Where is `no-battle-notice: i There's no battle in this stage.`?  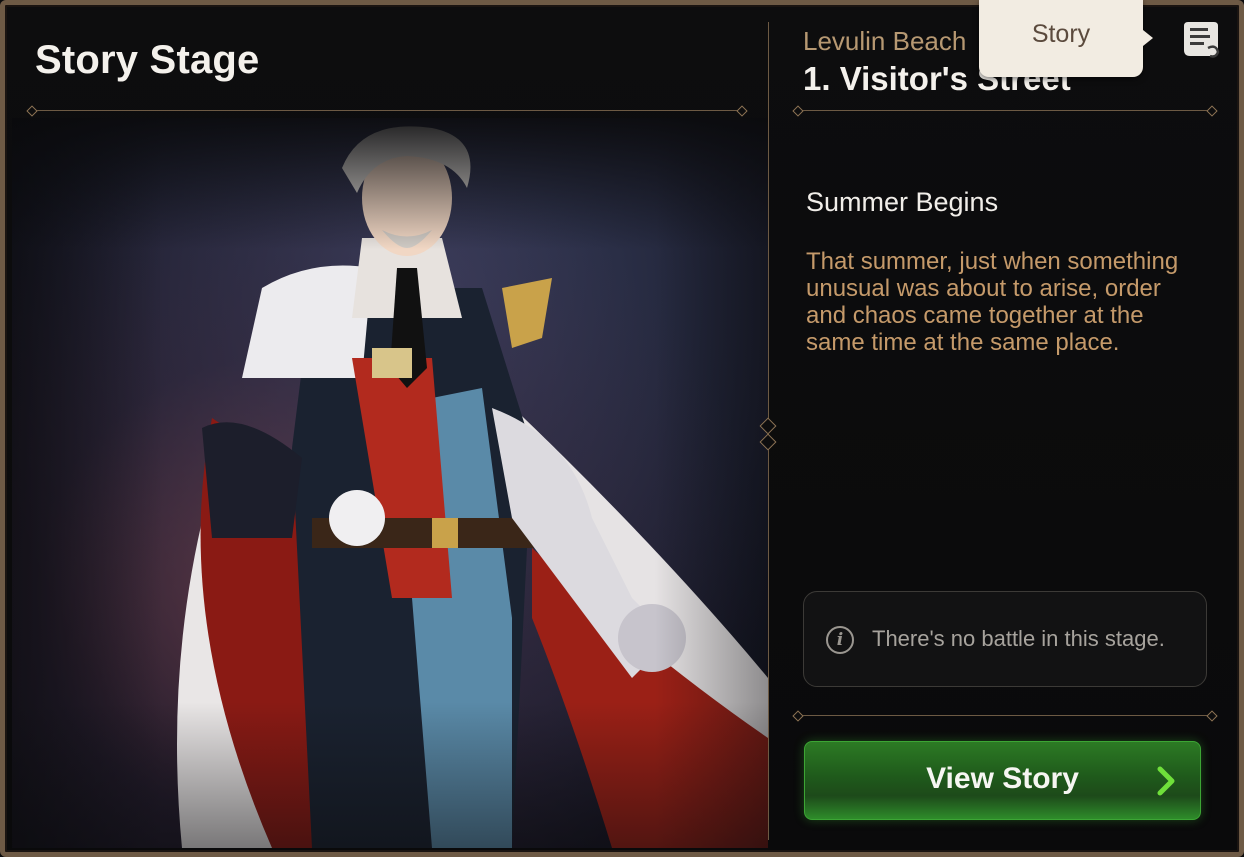
no-battle-notice: i There's no battle in this stage. is located at coordinates (1005, 639).